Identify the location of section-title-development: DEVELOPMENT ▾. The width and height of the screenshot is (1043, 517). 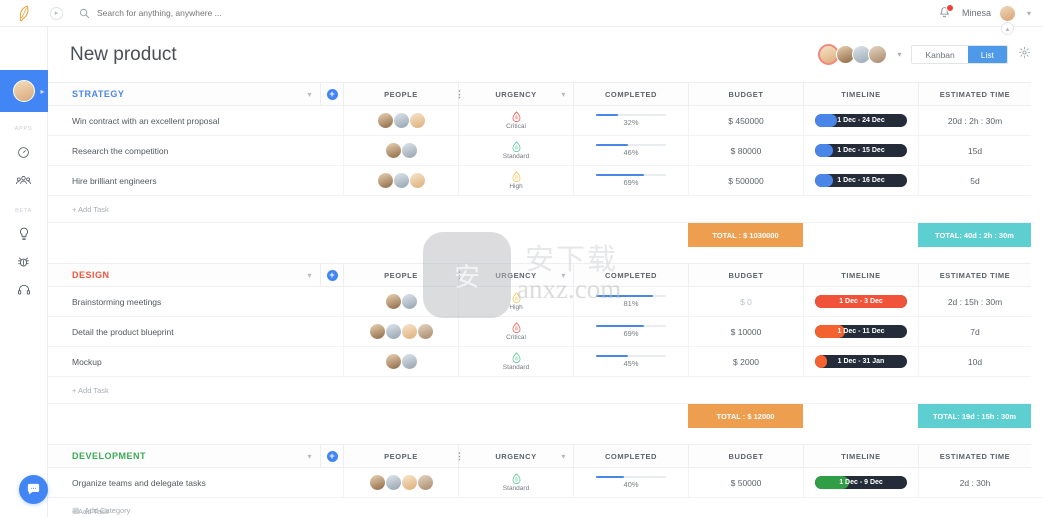
(184, 456).